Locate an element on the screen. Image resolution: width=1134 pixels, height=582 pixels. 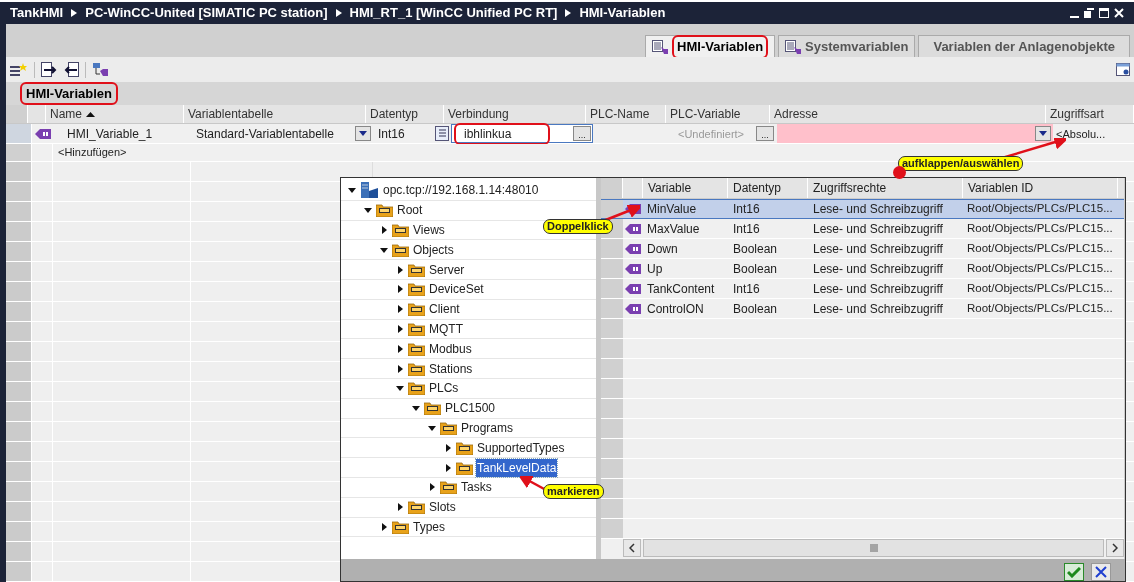
tab: Systemvariablen is located at coordinates (847, 46).